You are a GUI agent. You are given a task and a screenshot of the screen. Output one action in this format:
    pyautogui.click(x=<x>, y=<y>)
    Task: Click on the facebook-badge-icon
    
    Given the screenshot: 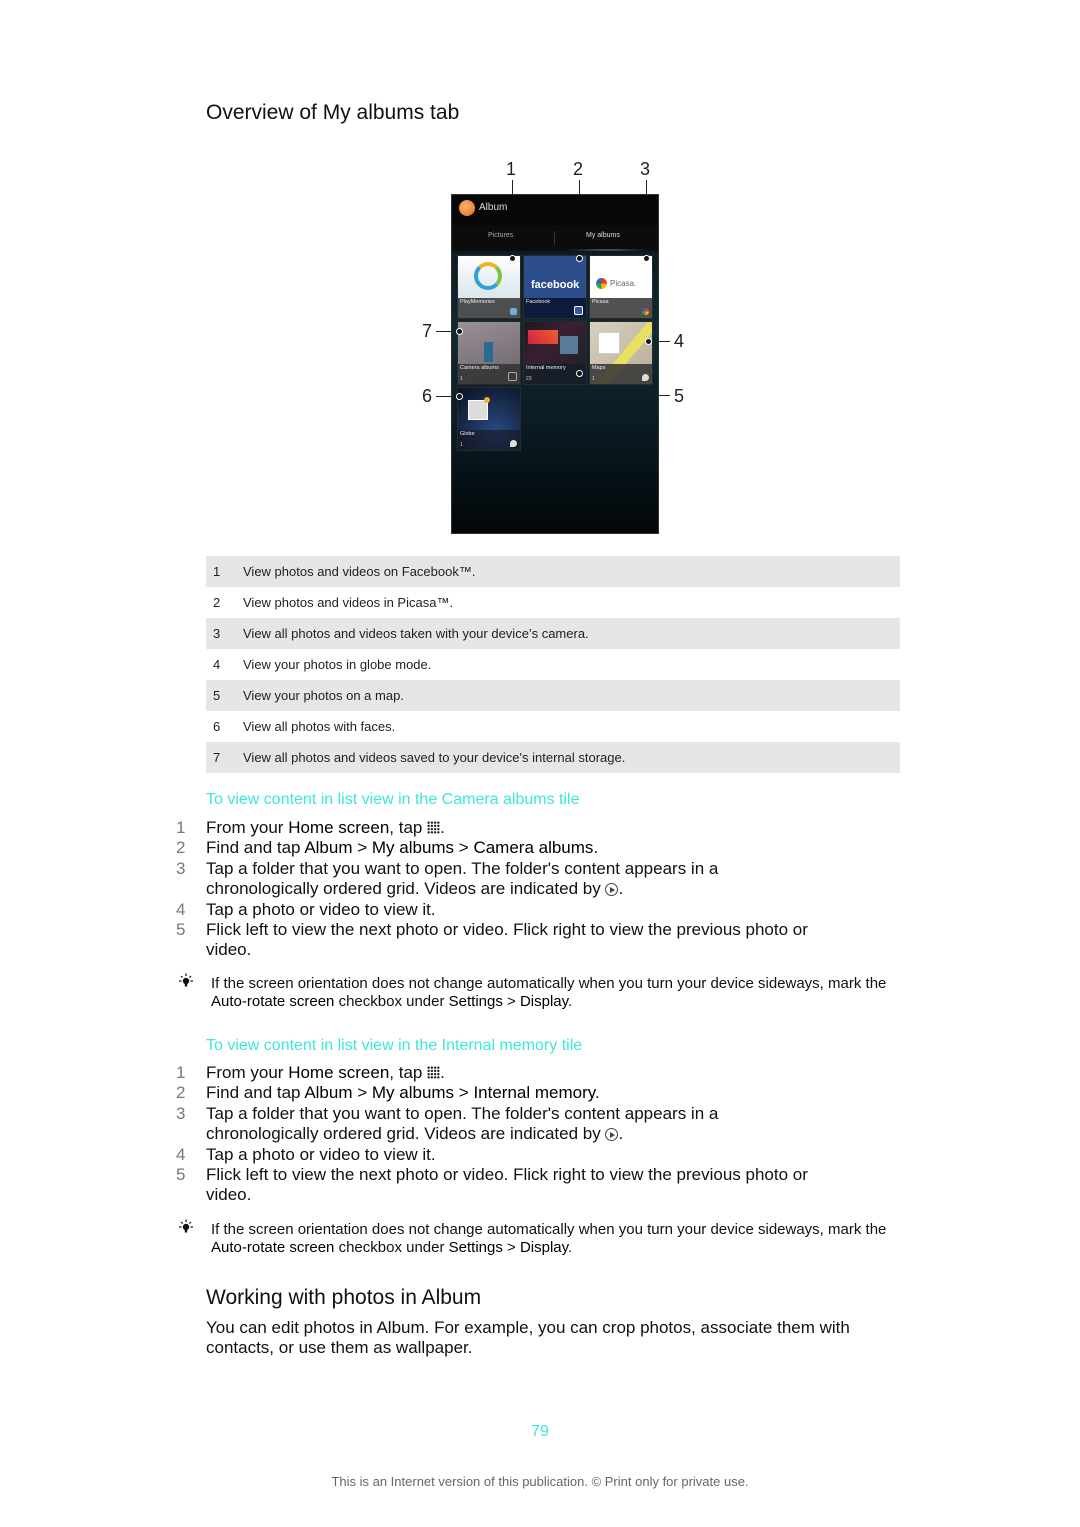 What is the action you would take?
    pyautogui.click(x=578, y=310)
    